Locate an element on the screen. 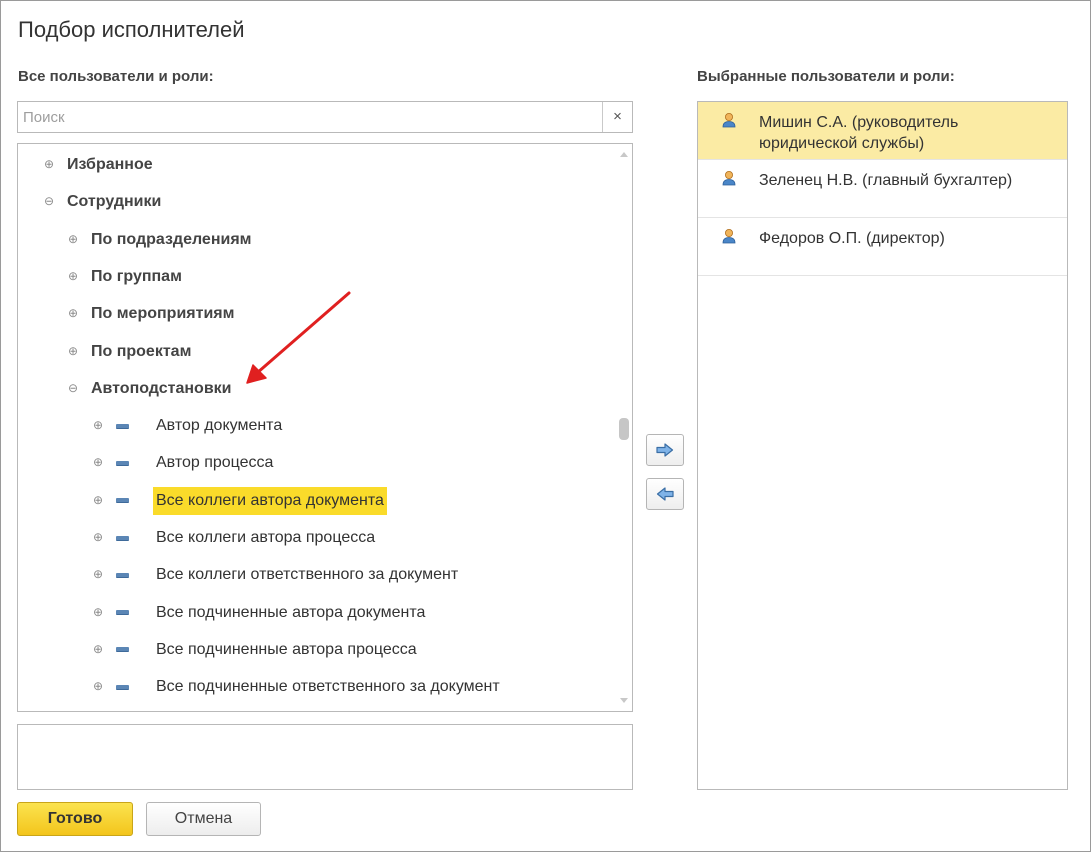  dialog-title: Подбор исполнителей is located at coordinates (131, 29).